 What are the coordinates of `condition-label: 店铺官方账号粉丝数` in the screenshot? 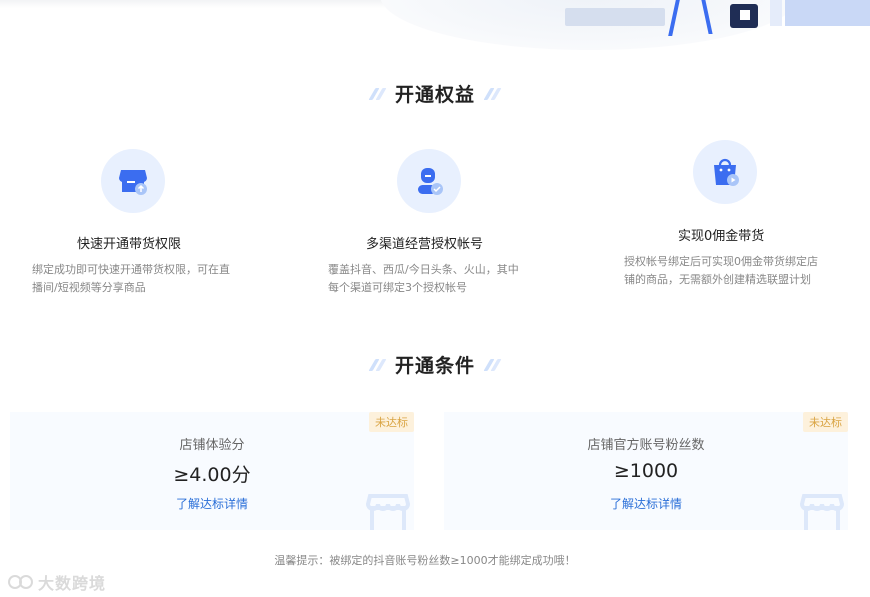 It's located at (646, 445).